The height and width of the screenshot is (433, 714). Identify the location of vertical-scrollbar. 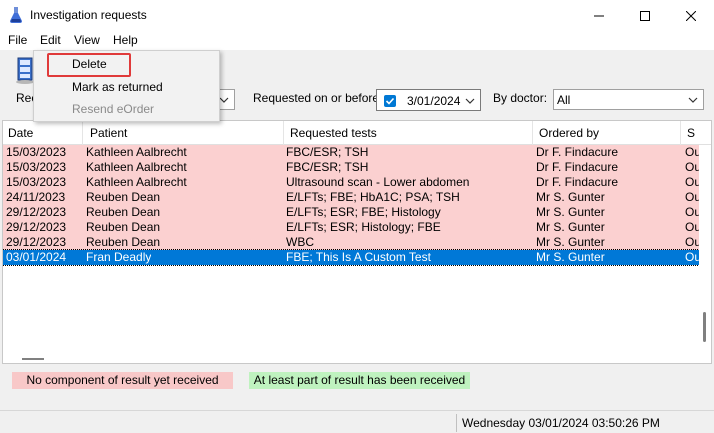
(705, 248).